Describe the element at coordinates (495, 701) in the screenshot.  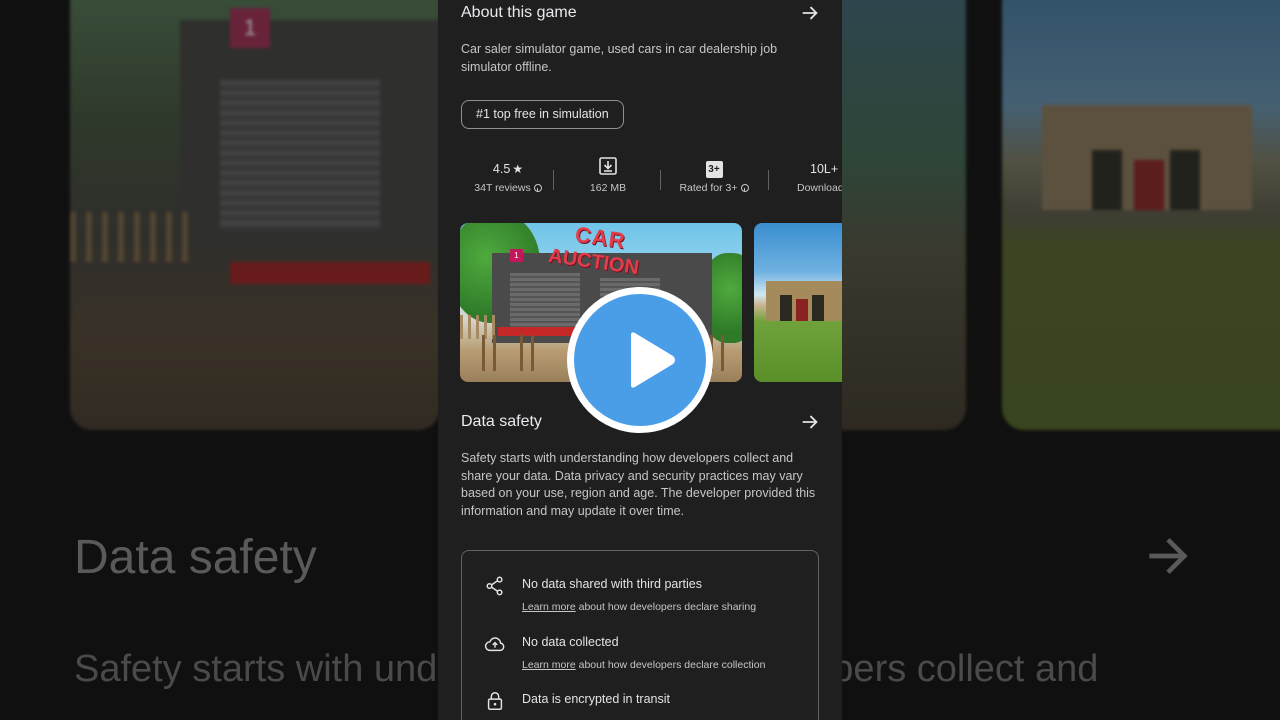
I see `lock-icon` at that location.